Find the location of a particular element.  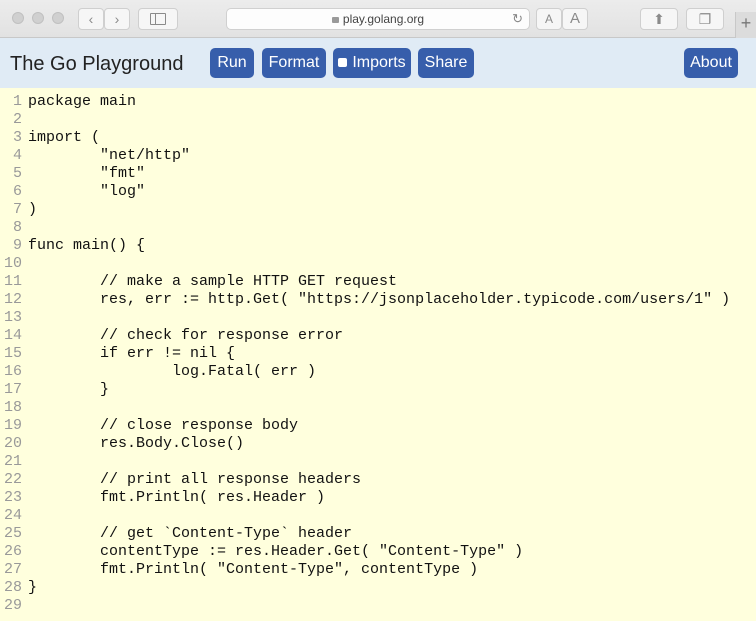

line-text: ) is located at coordinates (33, 209).